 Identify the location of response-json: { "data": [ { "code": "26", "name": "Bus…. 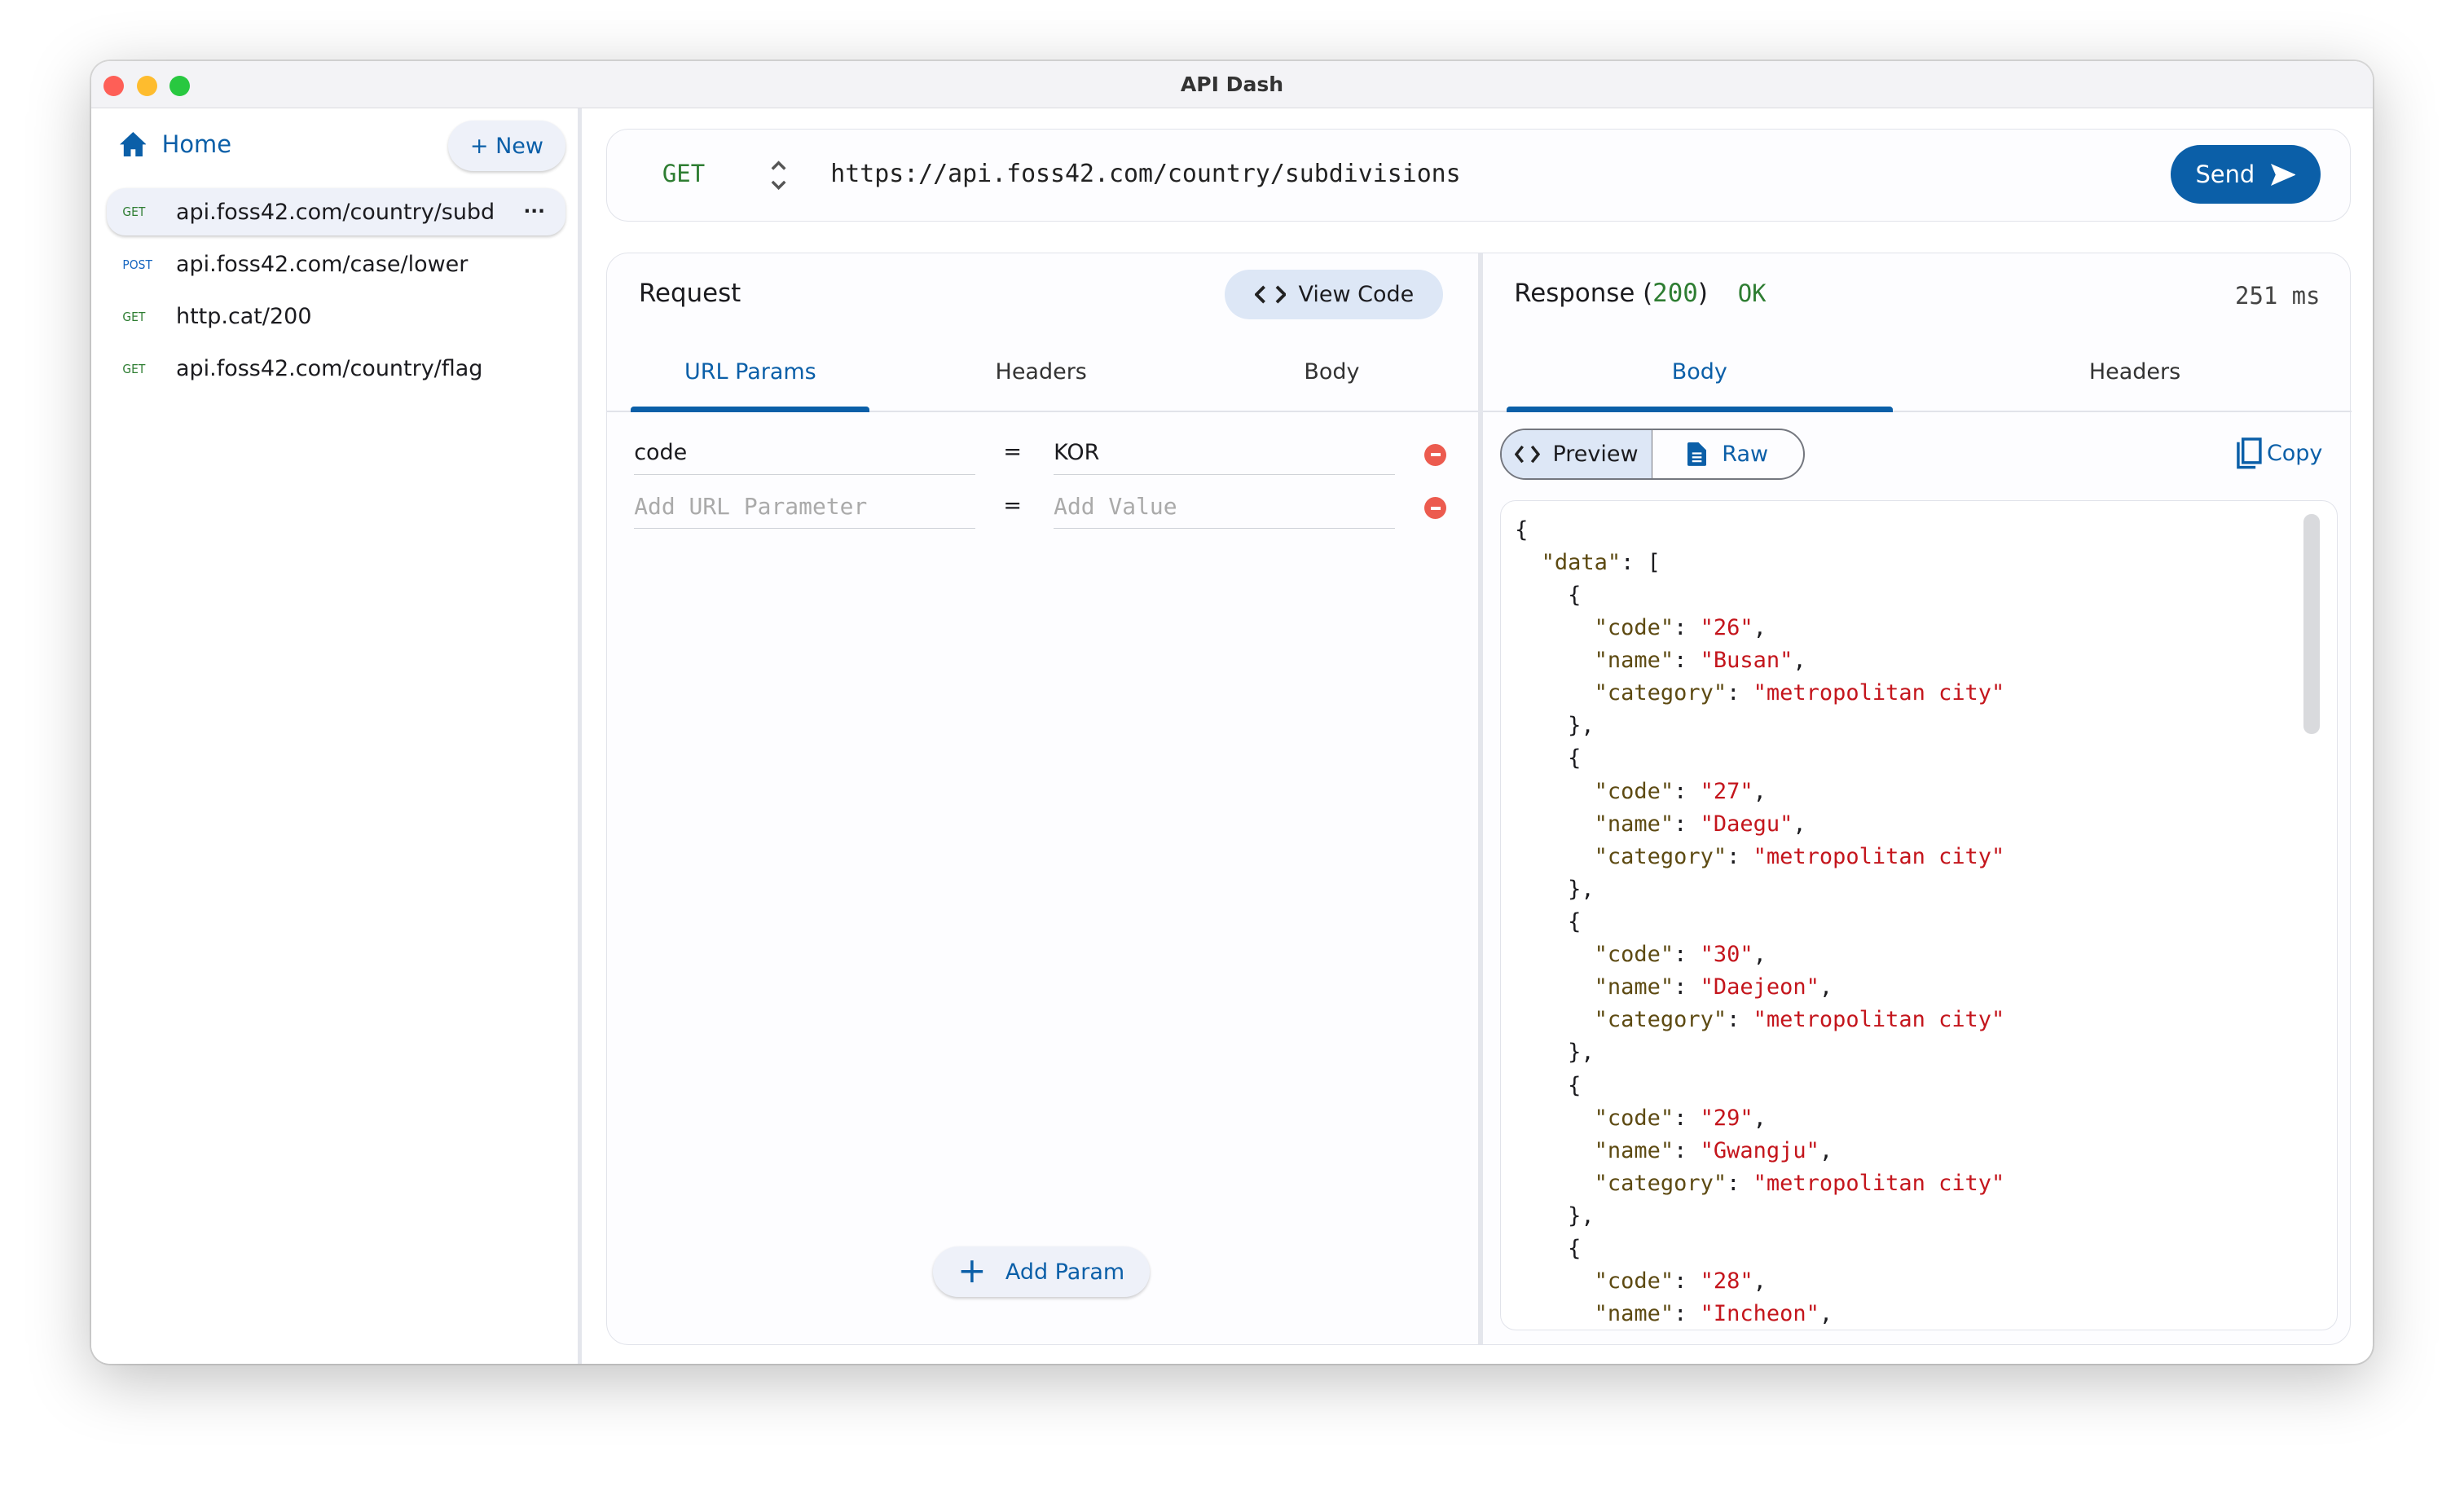
(1760, 922).